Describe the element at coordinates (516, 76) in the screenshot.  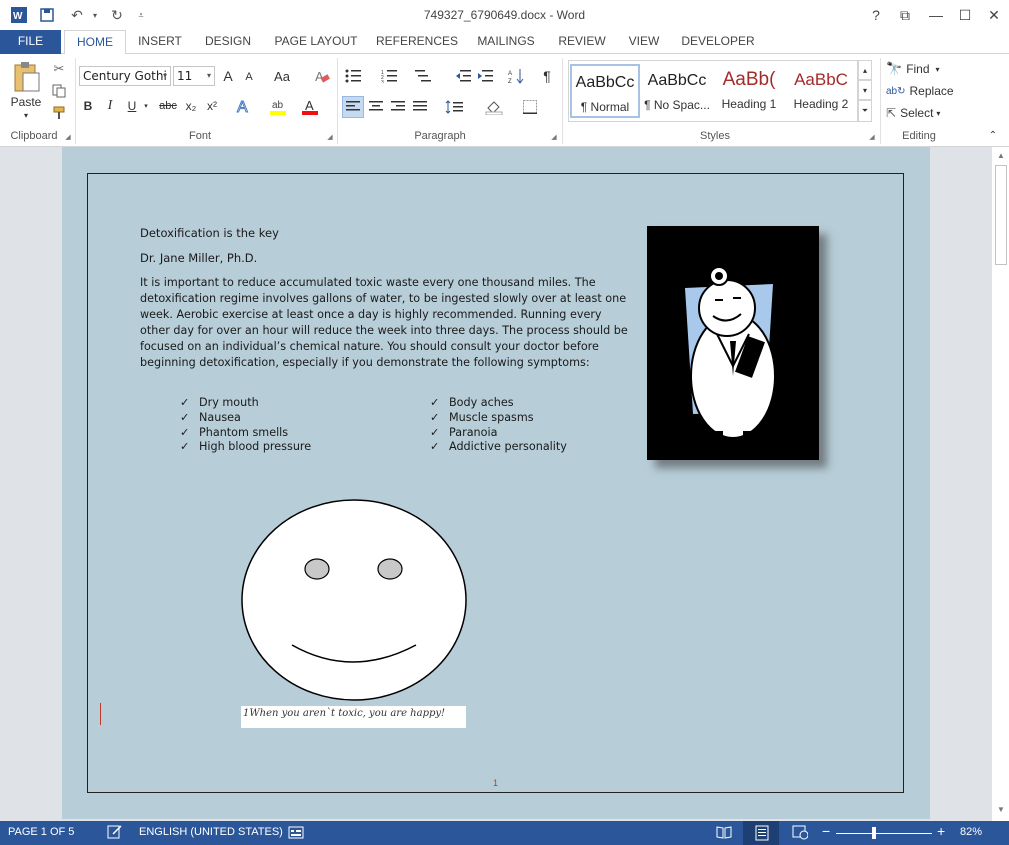
I see `sort-icon: AZ` at that location.